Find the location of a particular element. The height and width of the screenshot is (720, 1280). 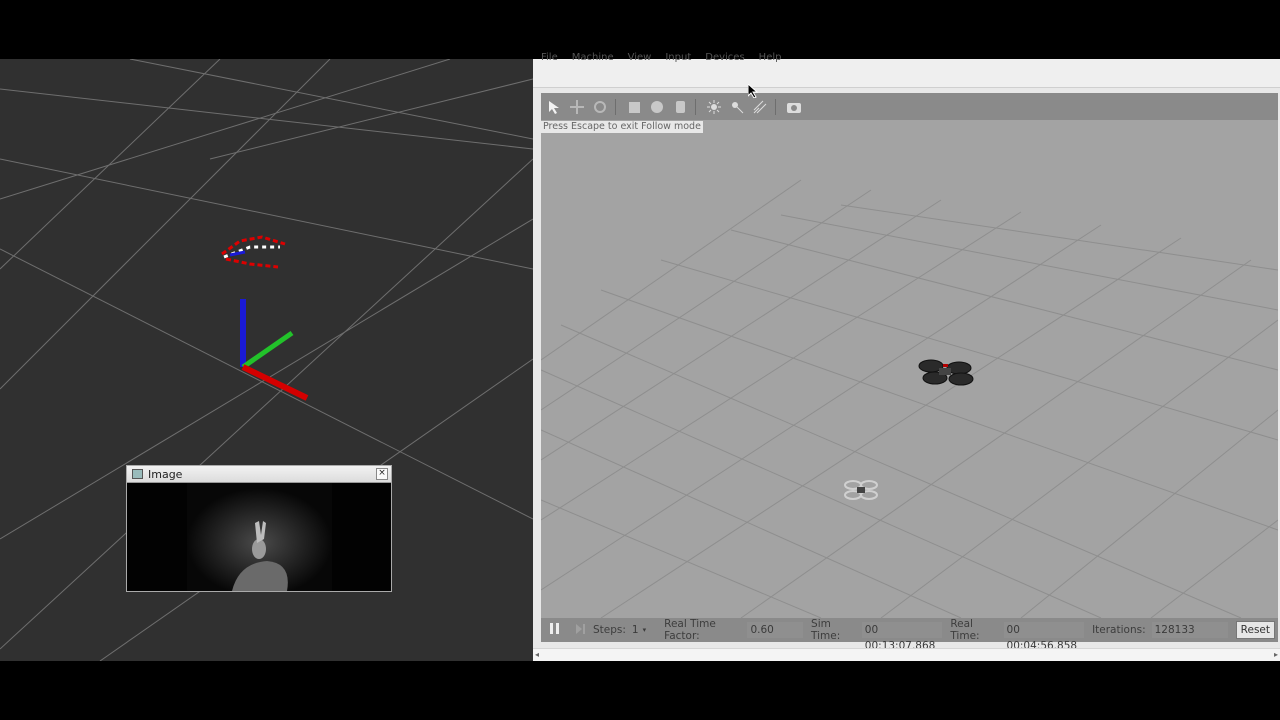

real-time-value: 00 00:04:56.858 is located at coordinates (1044, 637).